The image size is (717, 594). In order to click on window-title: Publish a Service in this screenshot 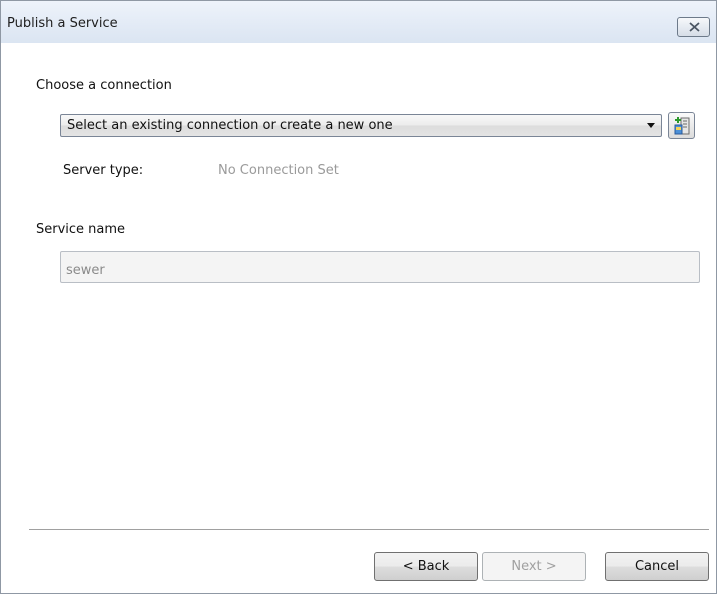, I will do `click(62, 23)`.